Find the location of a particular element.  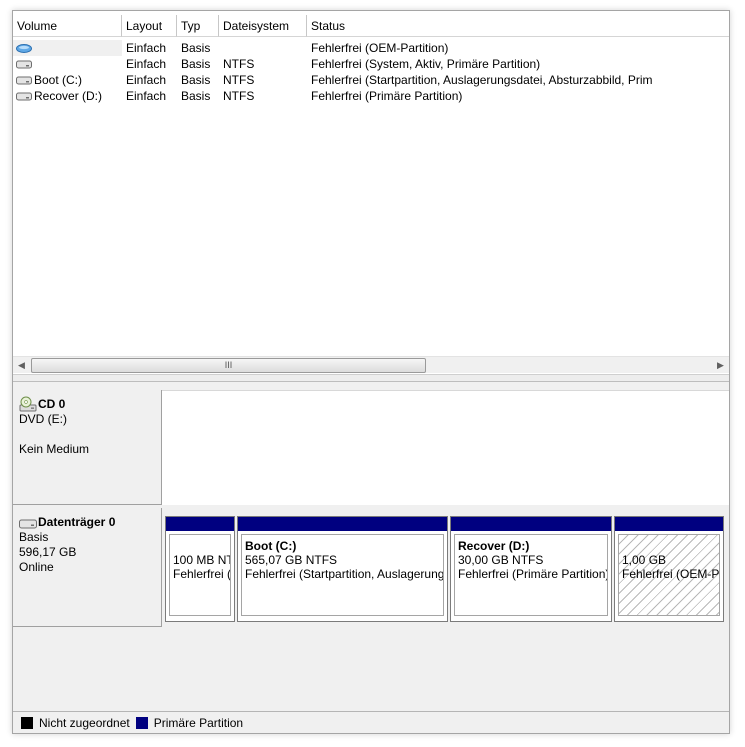

hard-disk-type: Basis is located at coordinates (34, 537).